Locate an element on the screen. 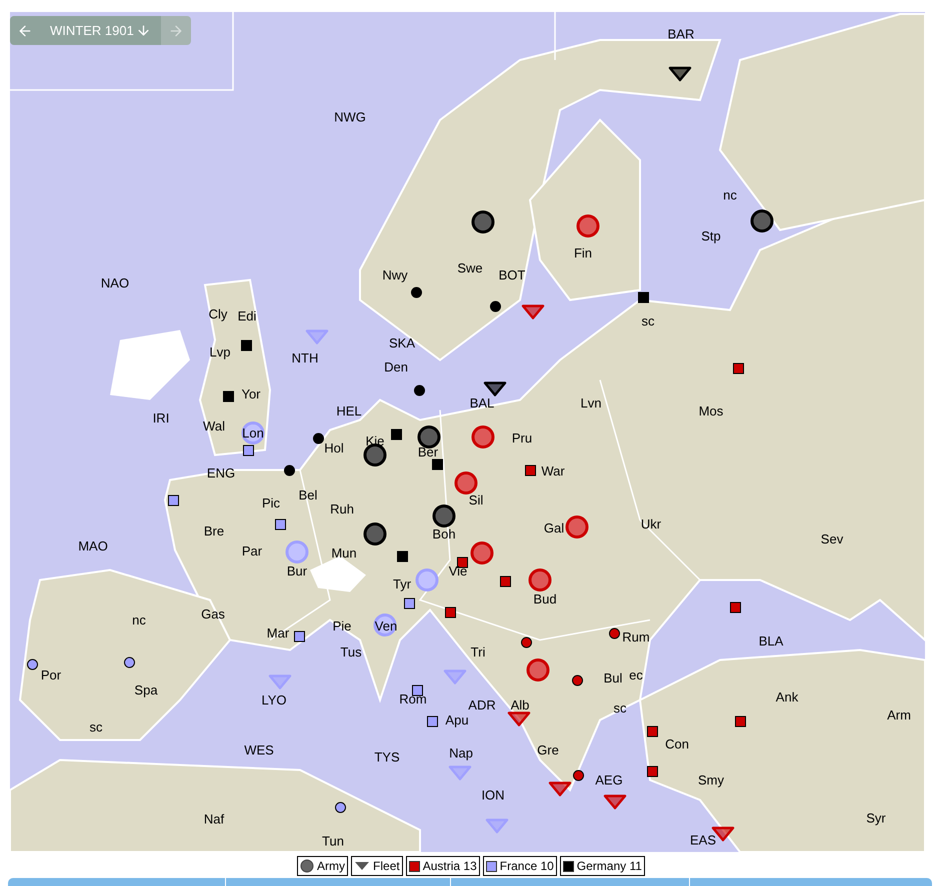 The image size is (942, 886). region-label: Por is located at coordinates (51, 675).